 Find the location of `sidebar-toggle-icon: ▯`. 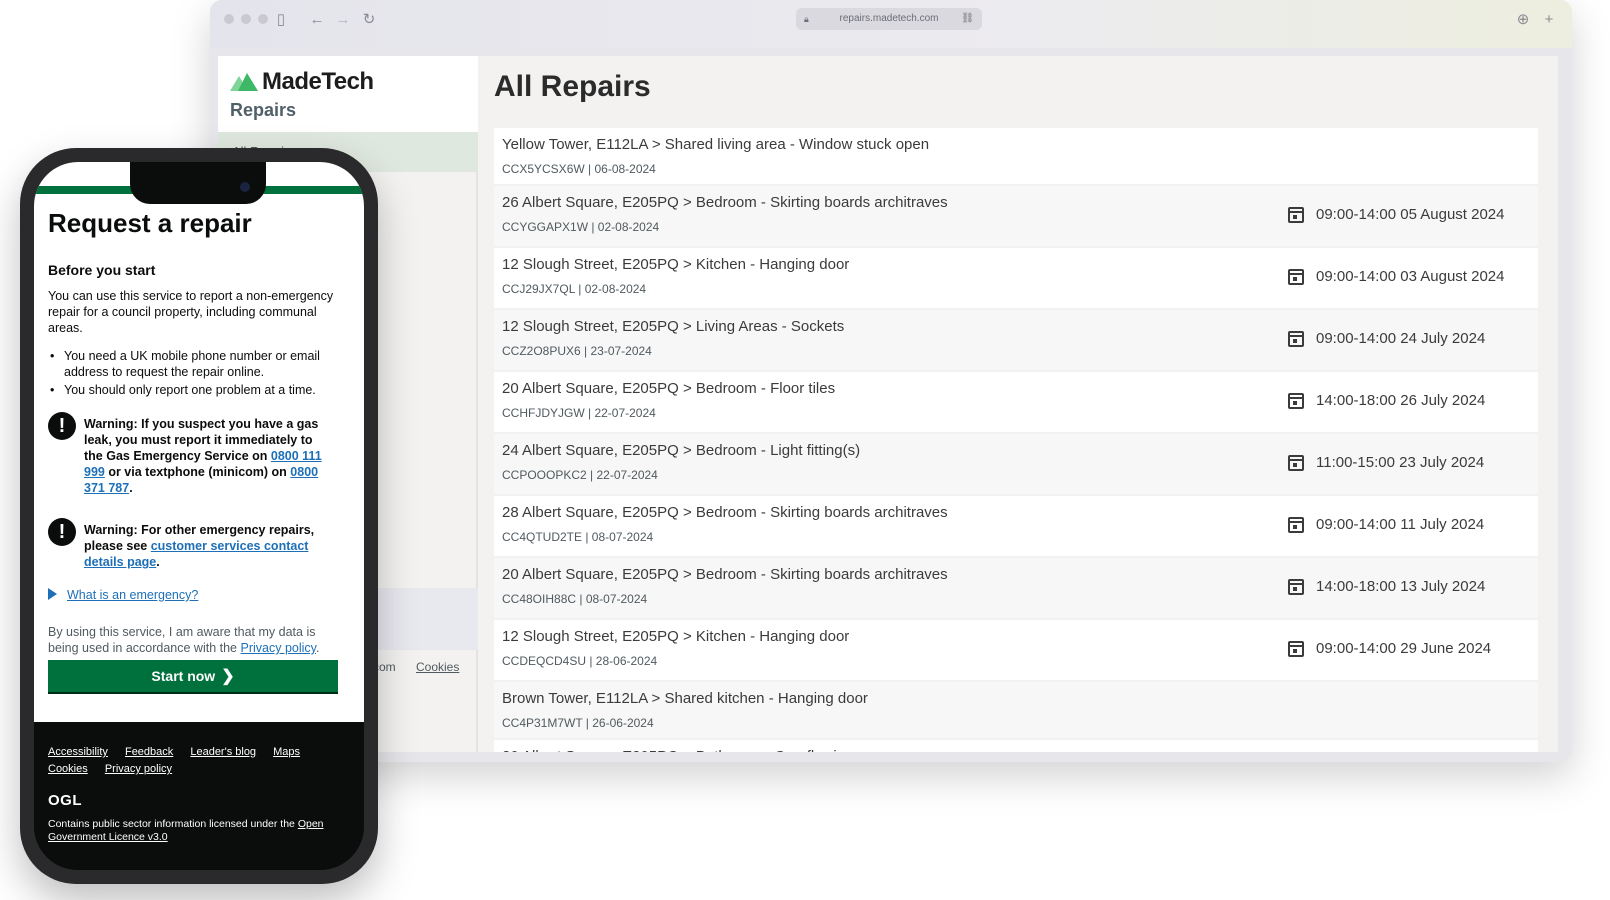

sidebar-toggle-icon: ▯ is located at coordinates (281, 20).